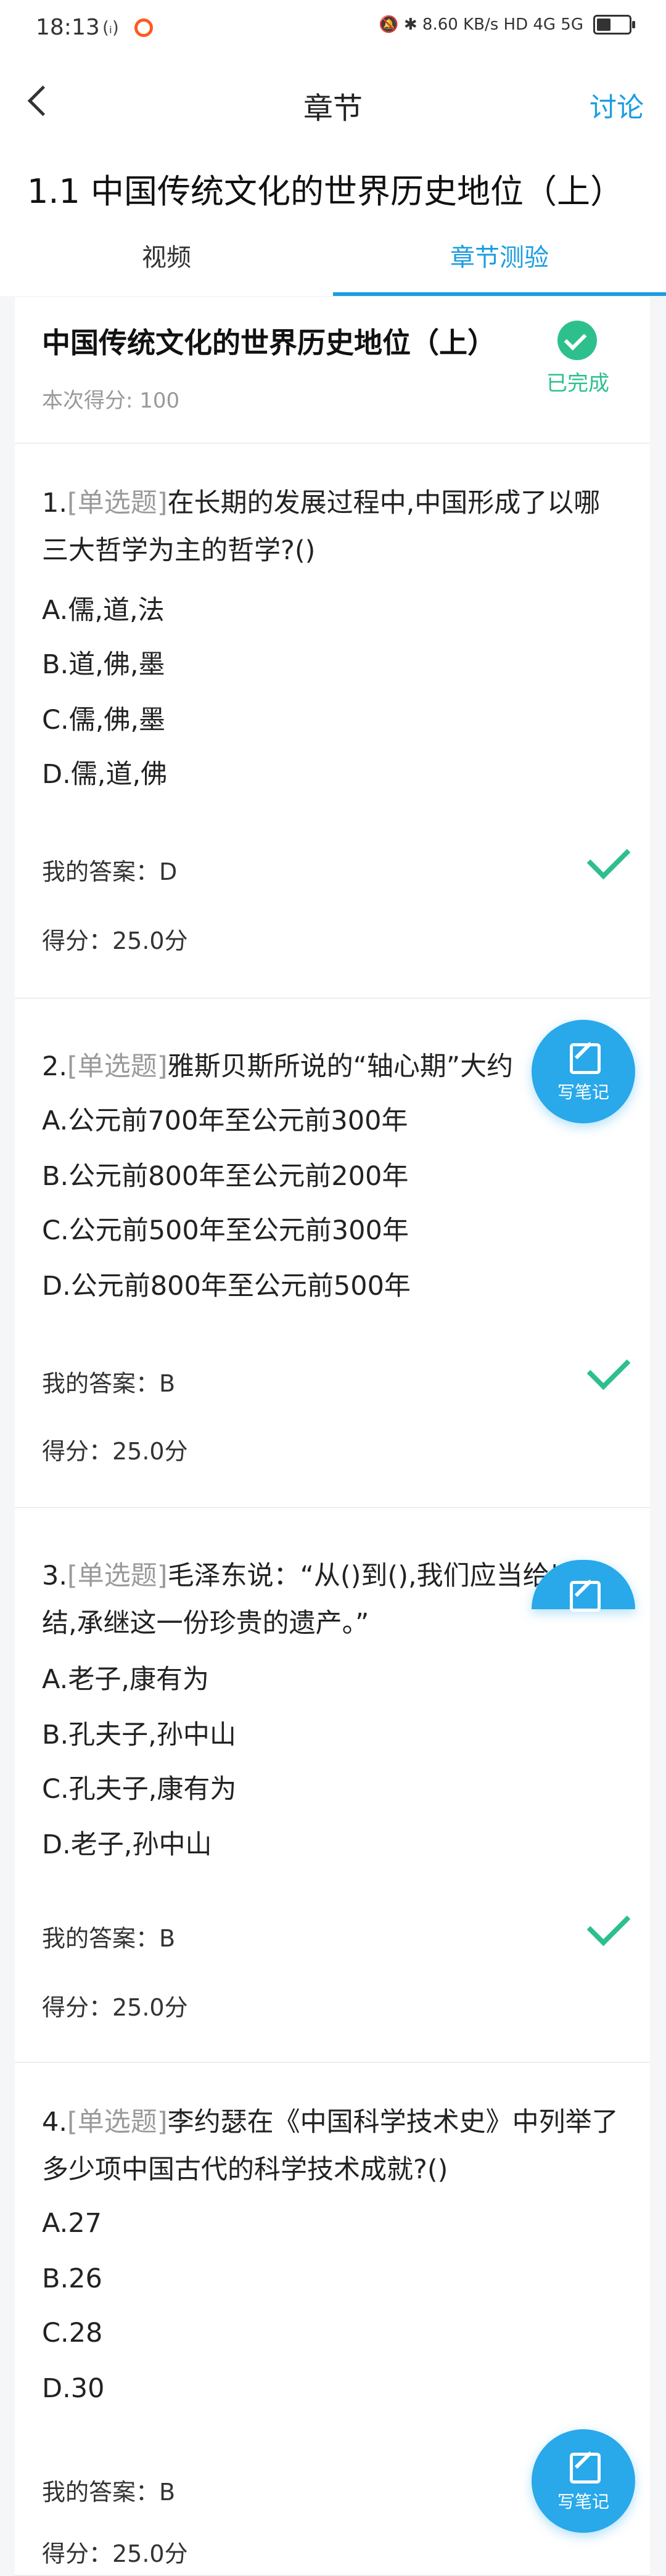 The height and width of the screenshot is (2576, 666). I want to click on quiz-summary: 中国传统文化的世界历史地位（上） 本次得分: 100 已完成, so click(332, 371).